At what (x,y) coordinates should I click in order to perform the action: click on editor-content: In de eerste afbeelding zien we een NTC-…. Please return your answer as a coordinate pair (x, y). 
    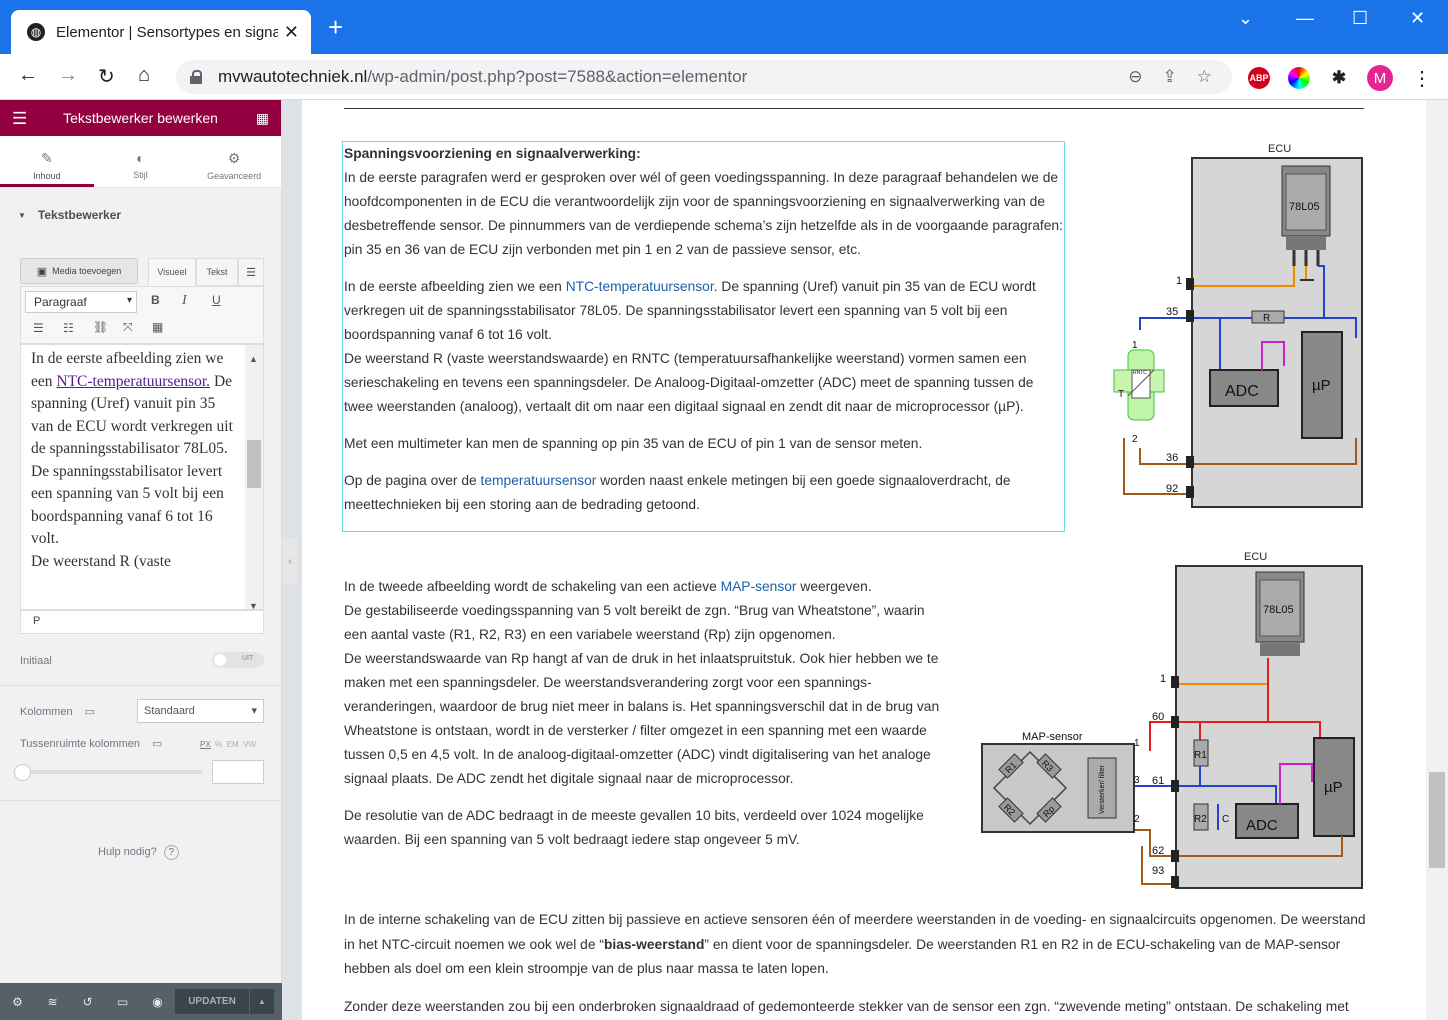
    Looking at the image, I should click on (142, 477).